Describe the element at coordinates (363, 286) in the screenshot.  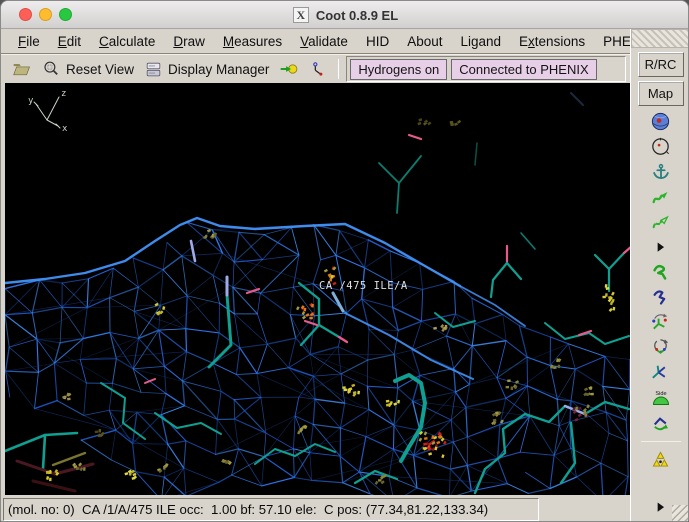
I see `atom-label: CA /475 ILE/A` at that location.